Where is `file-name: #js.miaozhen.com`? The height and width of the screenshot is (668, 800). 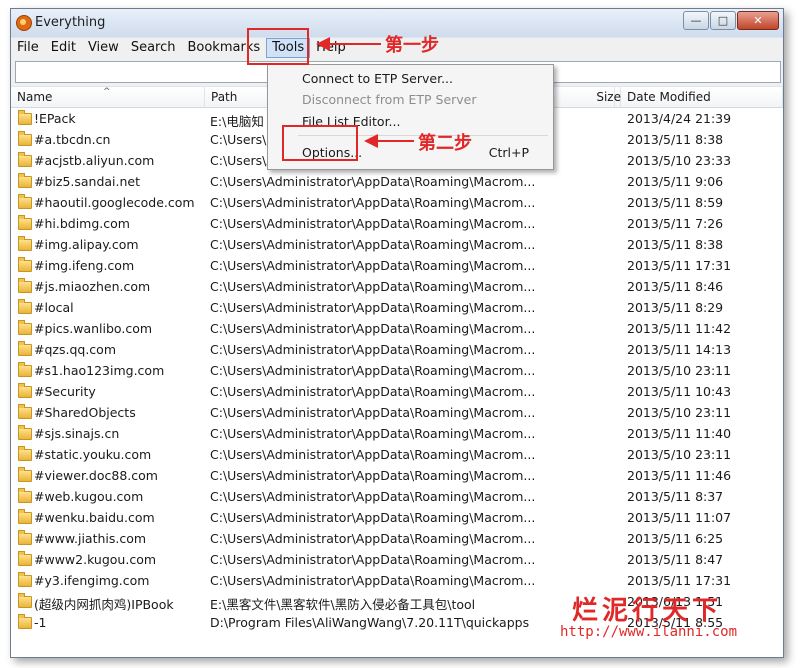
file-name: #js.miaozhen.com is located at coordinates (92, 286).